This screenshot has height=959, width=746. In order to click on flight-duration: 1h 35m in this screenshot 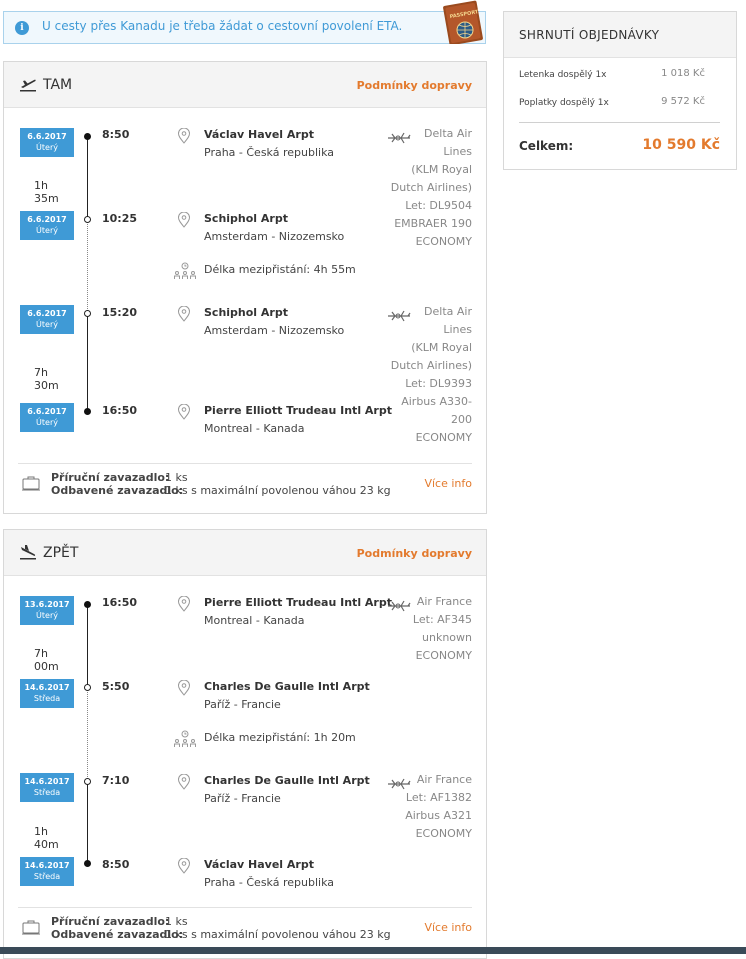, I will do `click(46, 192)`.